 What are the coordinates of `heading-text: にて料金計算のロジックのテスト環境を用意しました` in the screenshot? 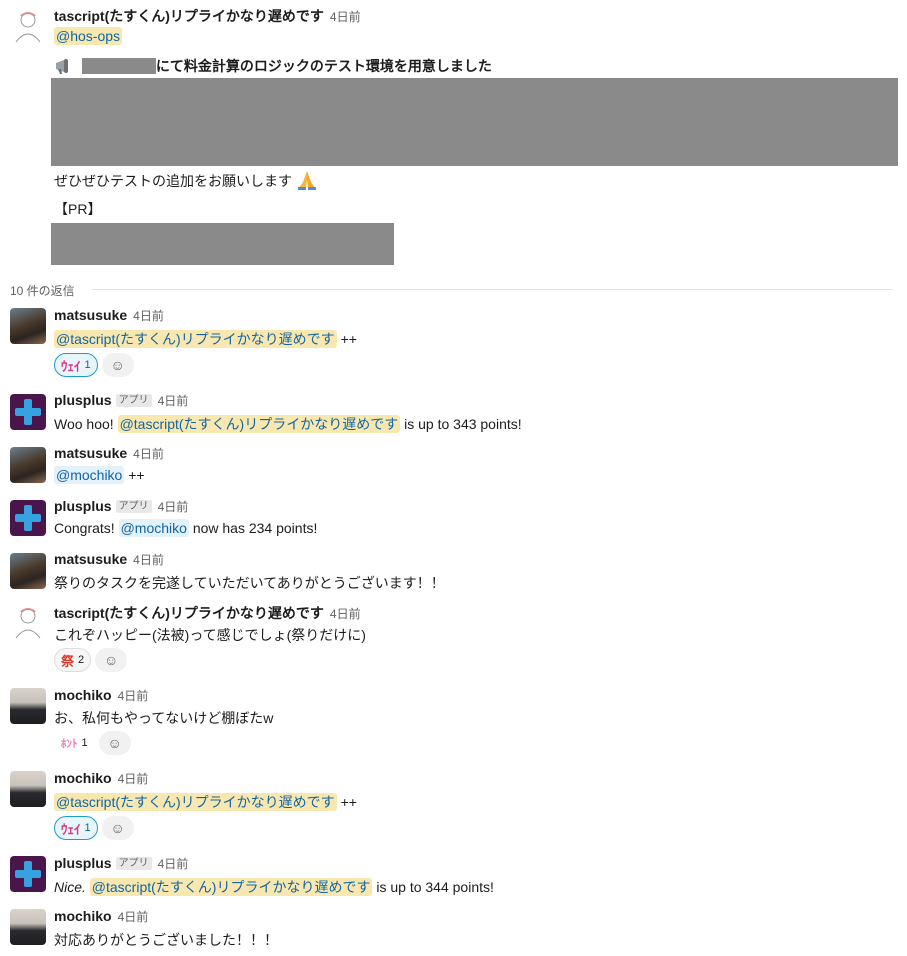 It's located at (323, 66).